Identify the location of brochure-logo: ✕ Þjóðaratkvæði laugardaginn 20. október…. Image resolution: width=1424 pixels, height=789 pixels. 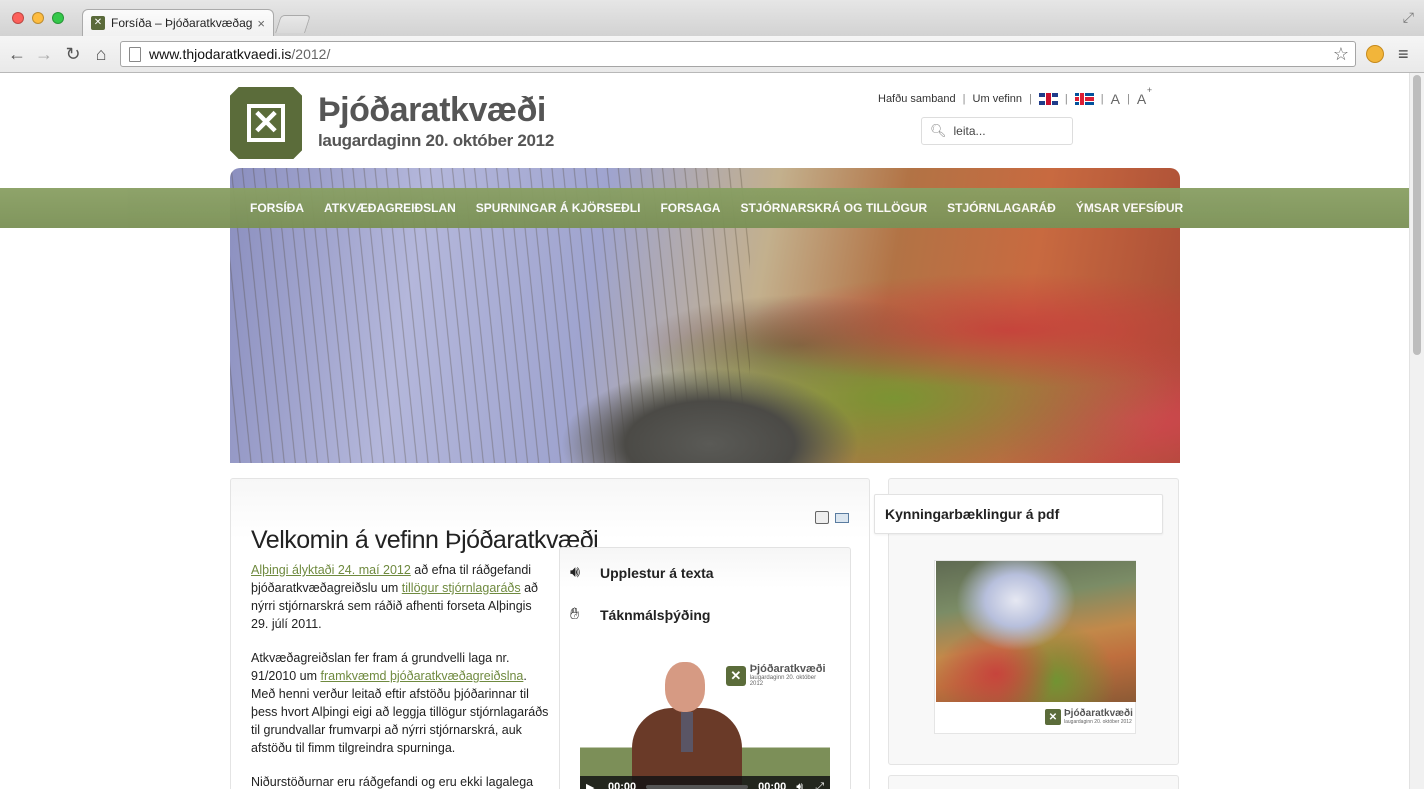
(1089, 717).